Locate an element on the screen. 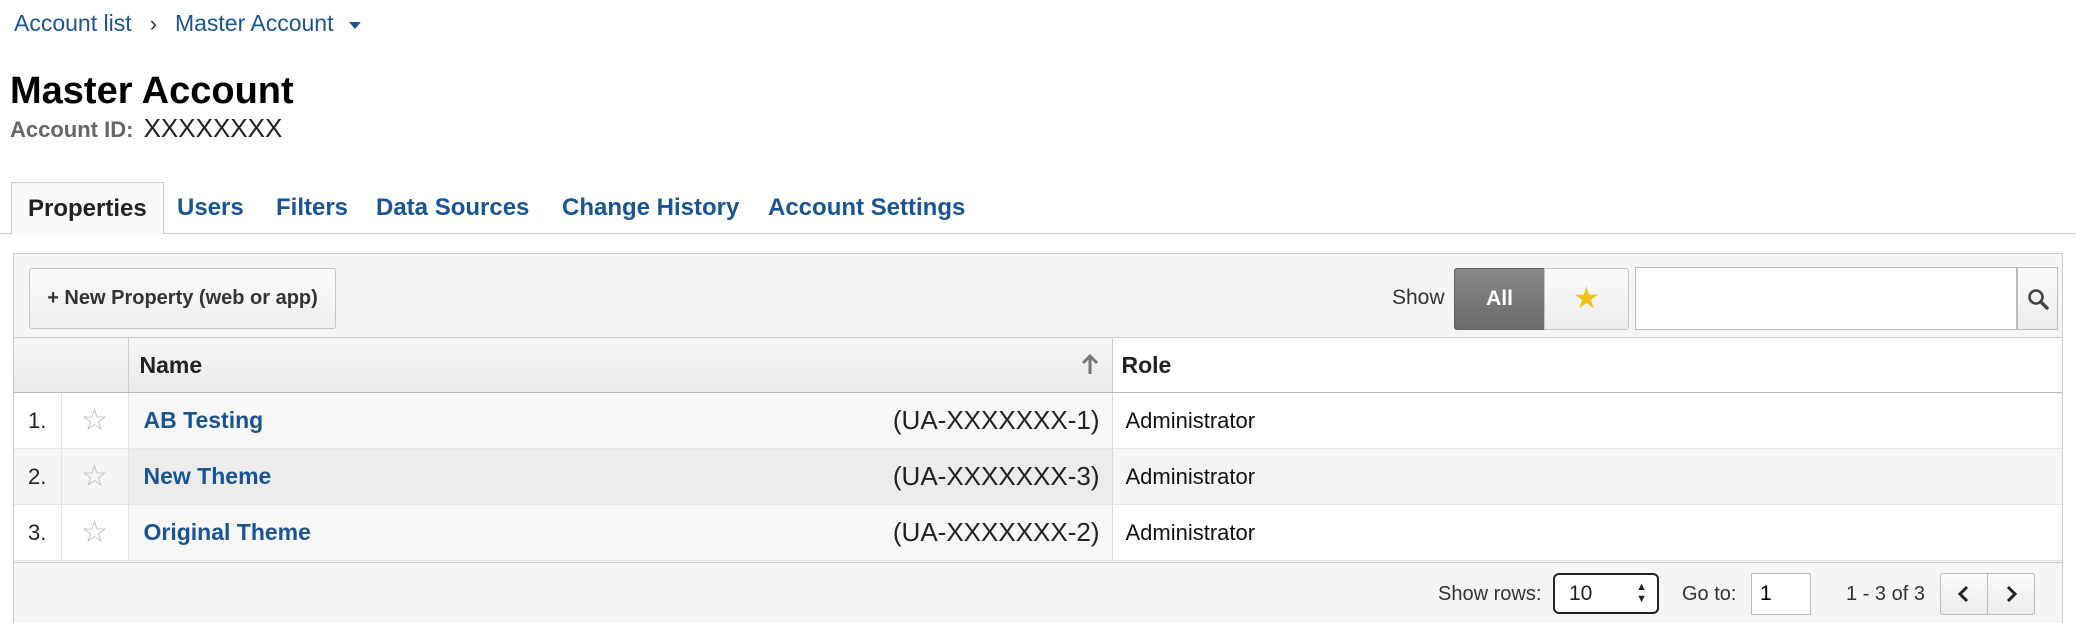 Image resolution: width=2076 pixels, height=642 pixels. property-id: (UA-XXXXXXX-1) is located at coordinates (996, 420).